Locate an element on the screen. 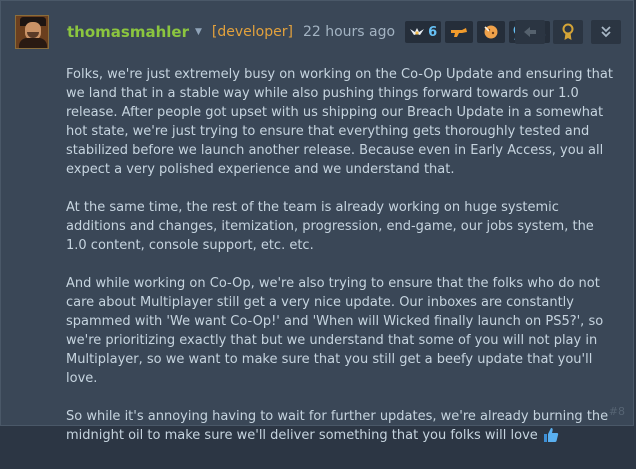  award-gun is located at coordinates (459, 32).